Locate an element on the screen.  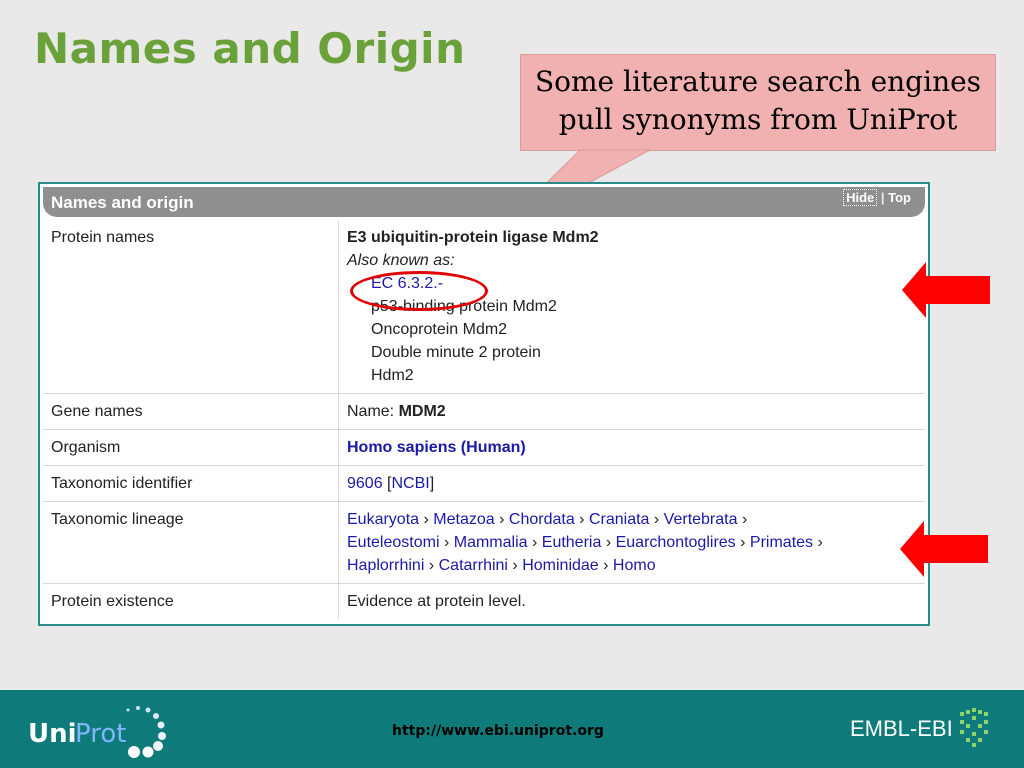
recommended-name: E3 ubiquitin-protein ligase Mdm2 is located at coordinates (473, 237).